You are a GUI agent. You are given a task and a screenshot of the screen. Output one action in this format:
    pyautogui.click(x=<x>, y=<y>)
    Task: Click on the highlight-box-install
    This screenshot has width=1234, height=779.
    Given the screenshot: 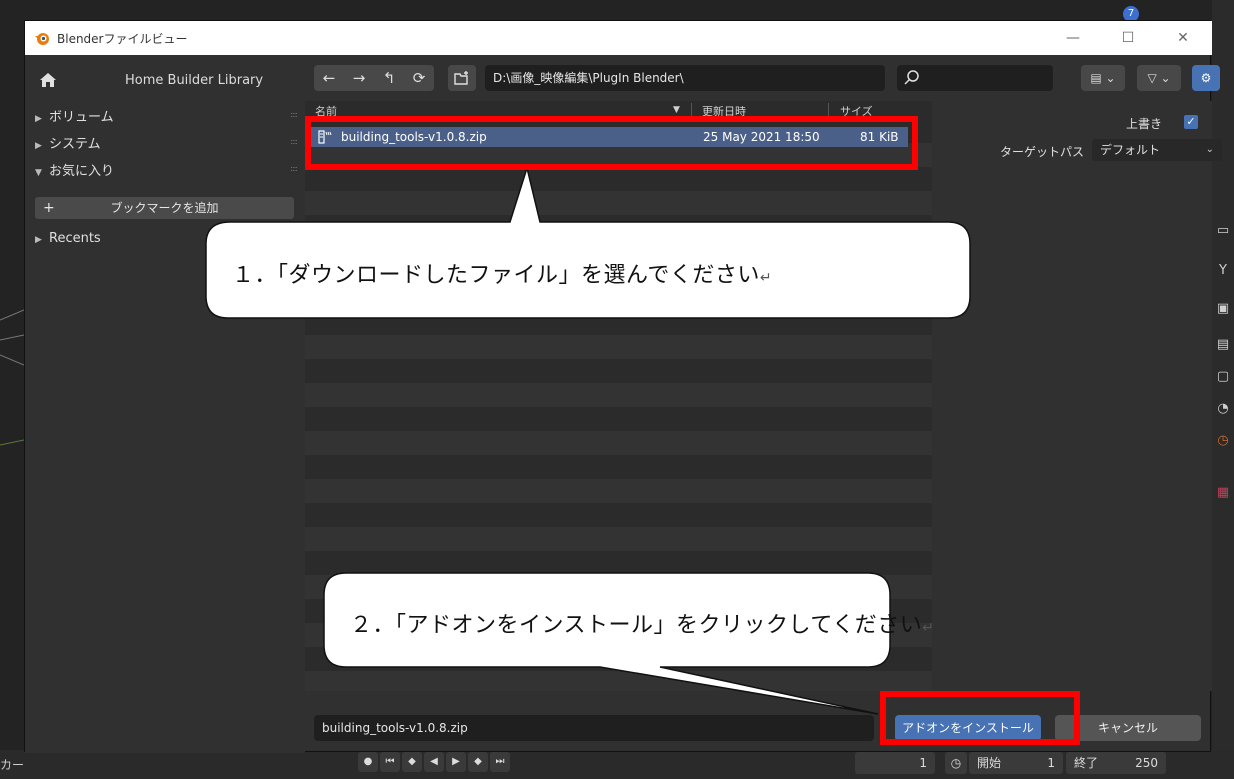 What is the action you would take?
    pyautogui.click(x=980, y=718)
    